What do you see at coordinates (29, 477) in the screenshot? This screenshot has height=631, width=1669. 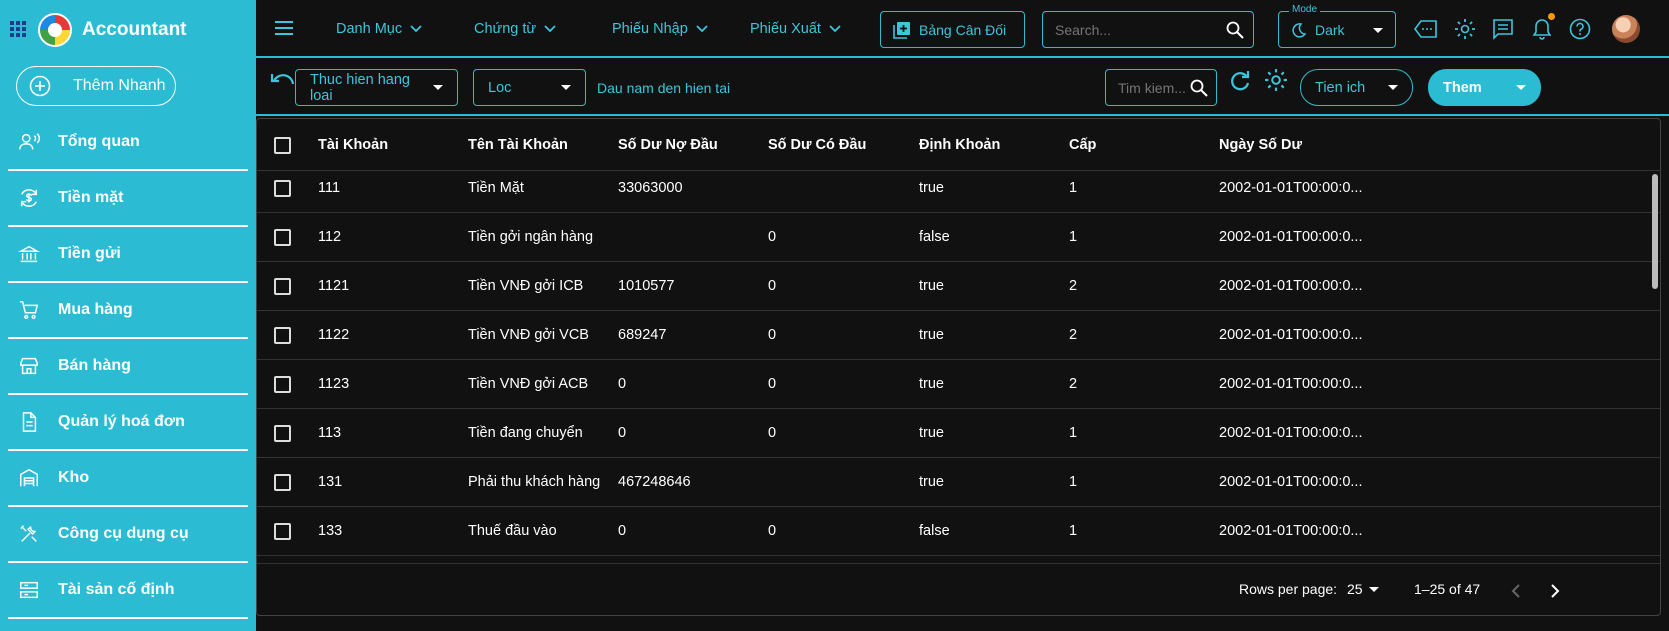 I see `warehouse-icon` at bounding box center [29, 477].